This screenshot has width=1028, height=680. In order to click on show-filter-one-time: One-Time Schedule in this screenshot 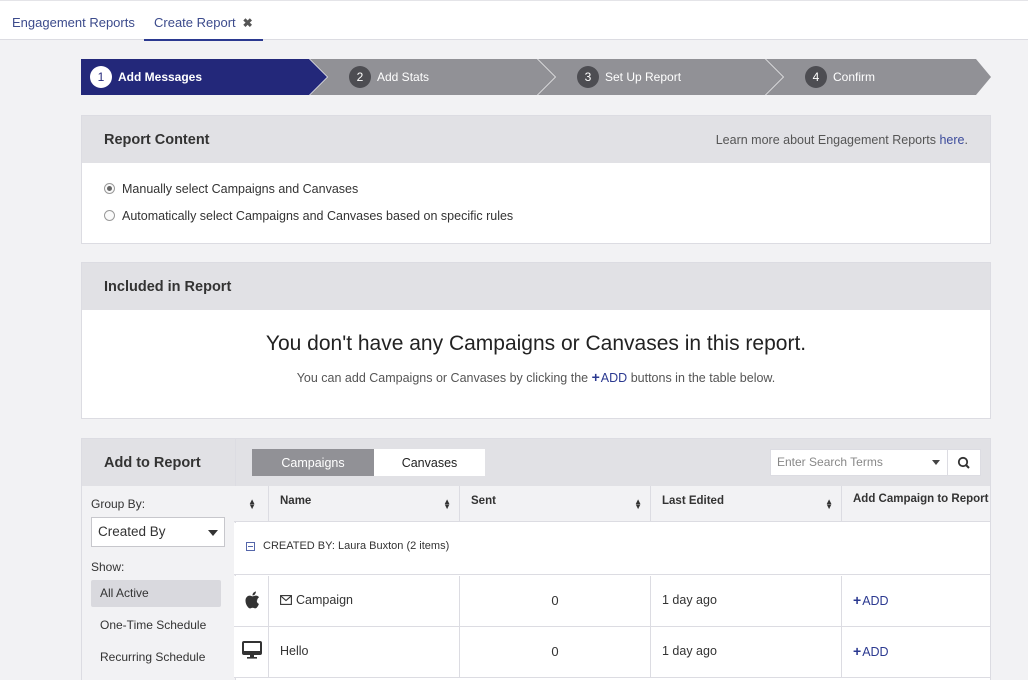, I will do `click(156, 625)`.